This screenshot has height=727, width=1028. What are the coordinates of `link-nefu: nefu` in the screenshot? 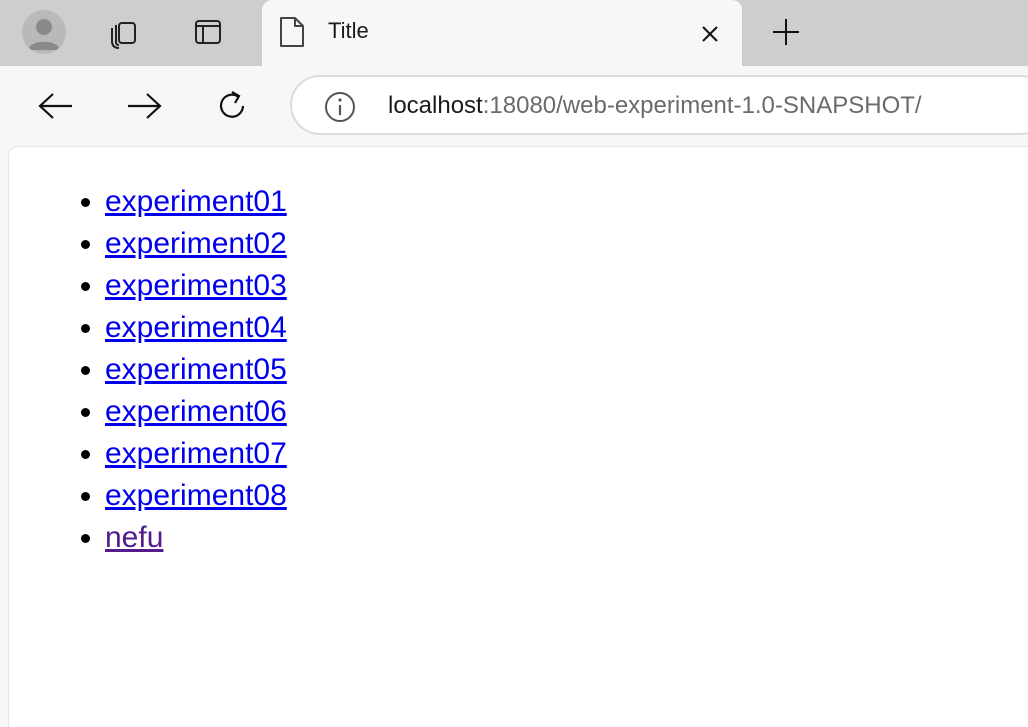 It's located at (134, 537).